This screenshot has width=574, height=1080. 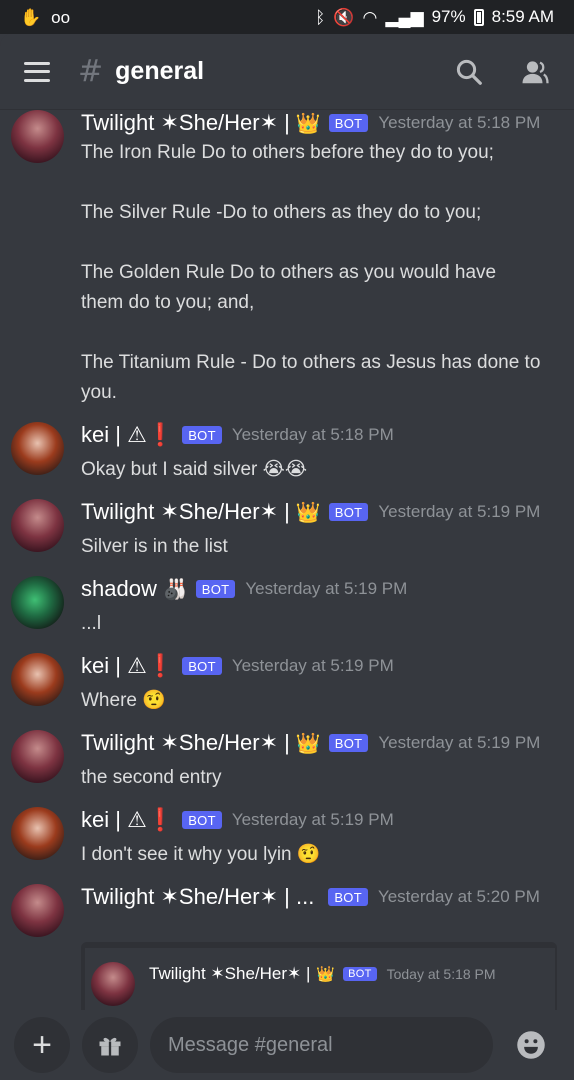 I want to click on username: shadow, so click(x=119, y=589).